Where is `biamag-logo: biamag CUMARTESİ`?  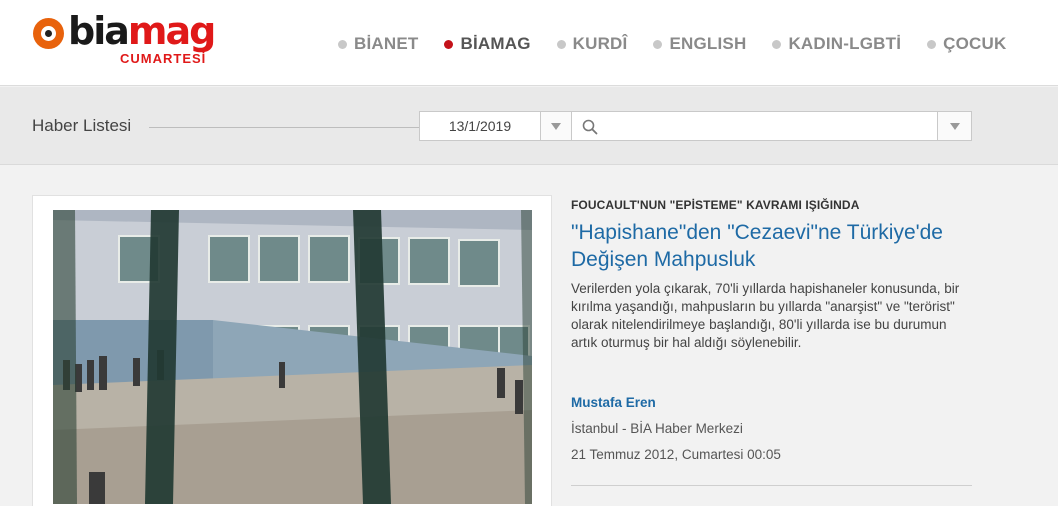 biamag-logo: biamag CUMARTESİ is located at coordinates (132, 38).